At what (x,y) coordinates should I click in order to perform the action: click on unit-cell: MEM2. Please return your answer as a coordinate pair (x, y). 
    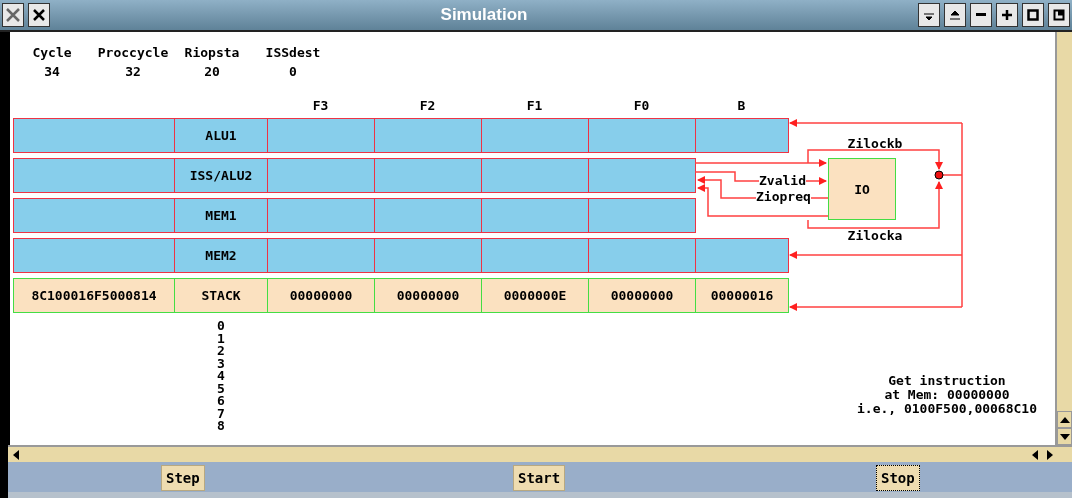
    Looking at the image, I should click on (221, 255).